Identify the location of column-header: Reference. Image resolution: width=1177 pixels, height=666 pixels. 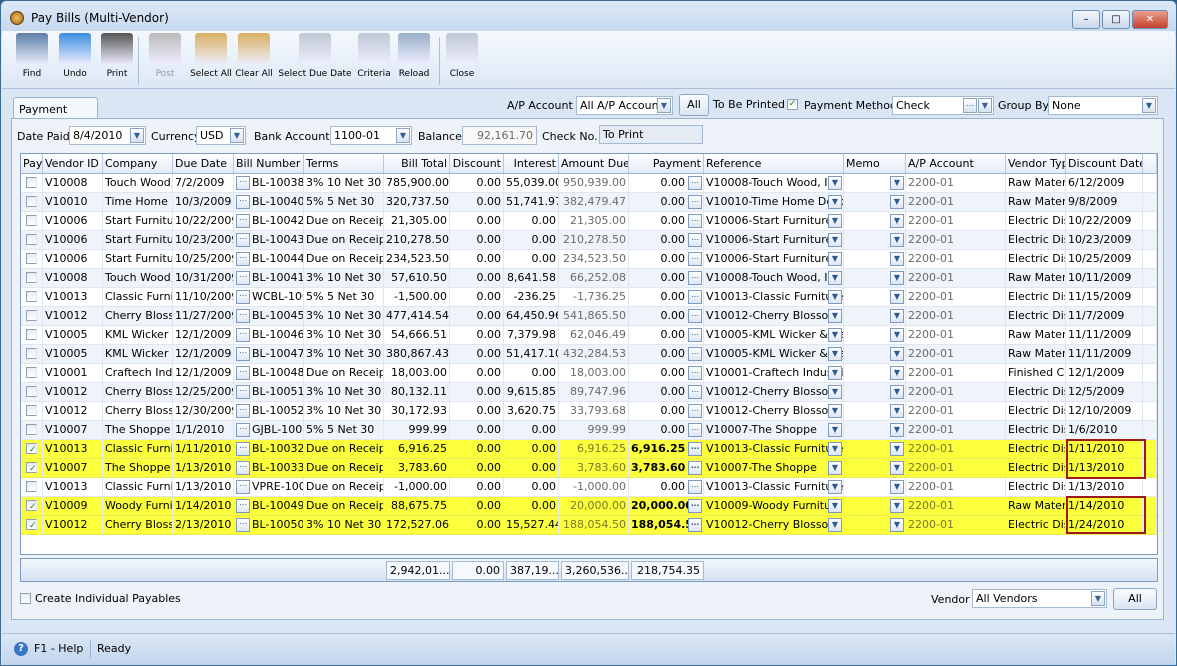
(774, 163).